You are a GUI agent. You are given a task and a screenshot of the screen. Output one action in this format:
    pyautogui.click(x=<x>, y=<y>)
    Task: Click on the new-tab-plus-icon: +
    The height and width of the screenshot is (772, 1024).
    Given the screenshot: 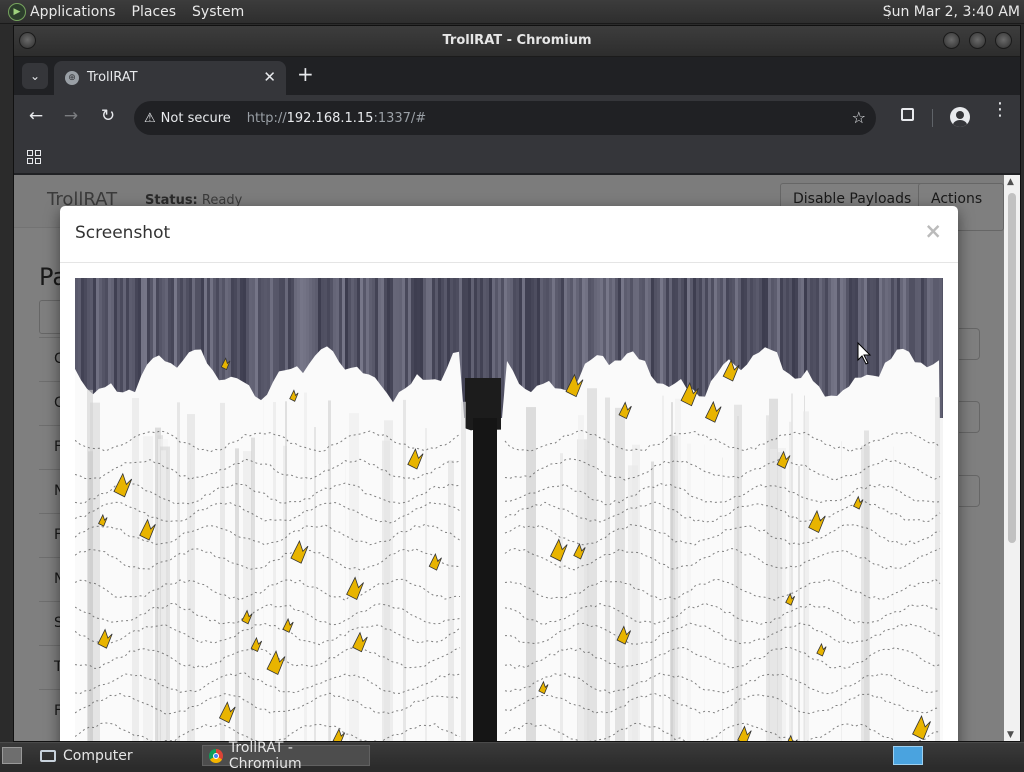 What is the action you would take?
    pyautogui.click(x=305, y=74)
    